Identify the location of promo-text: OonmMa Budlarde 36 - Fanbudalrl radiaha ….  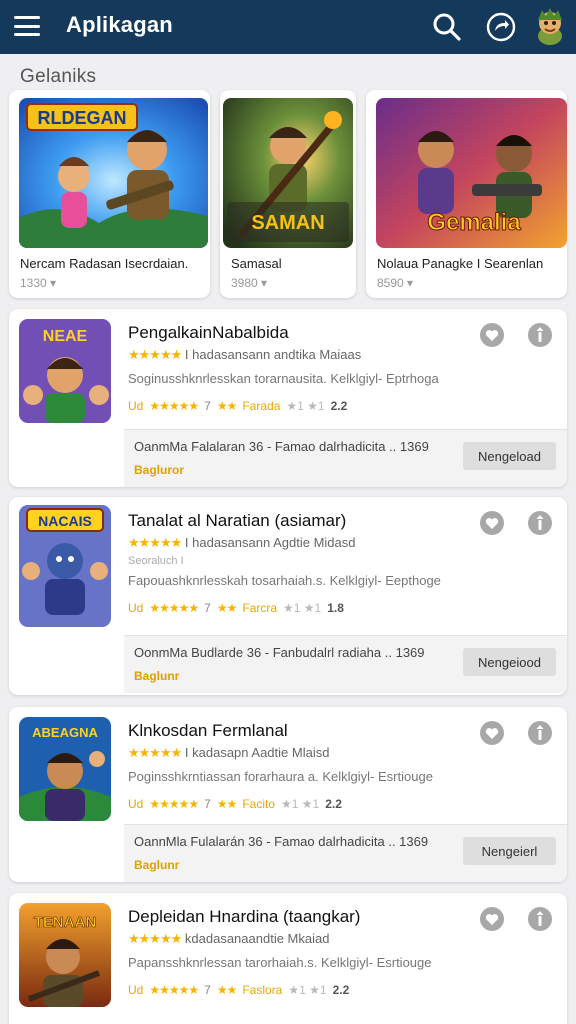
(279, 652).